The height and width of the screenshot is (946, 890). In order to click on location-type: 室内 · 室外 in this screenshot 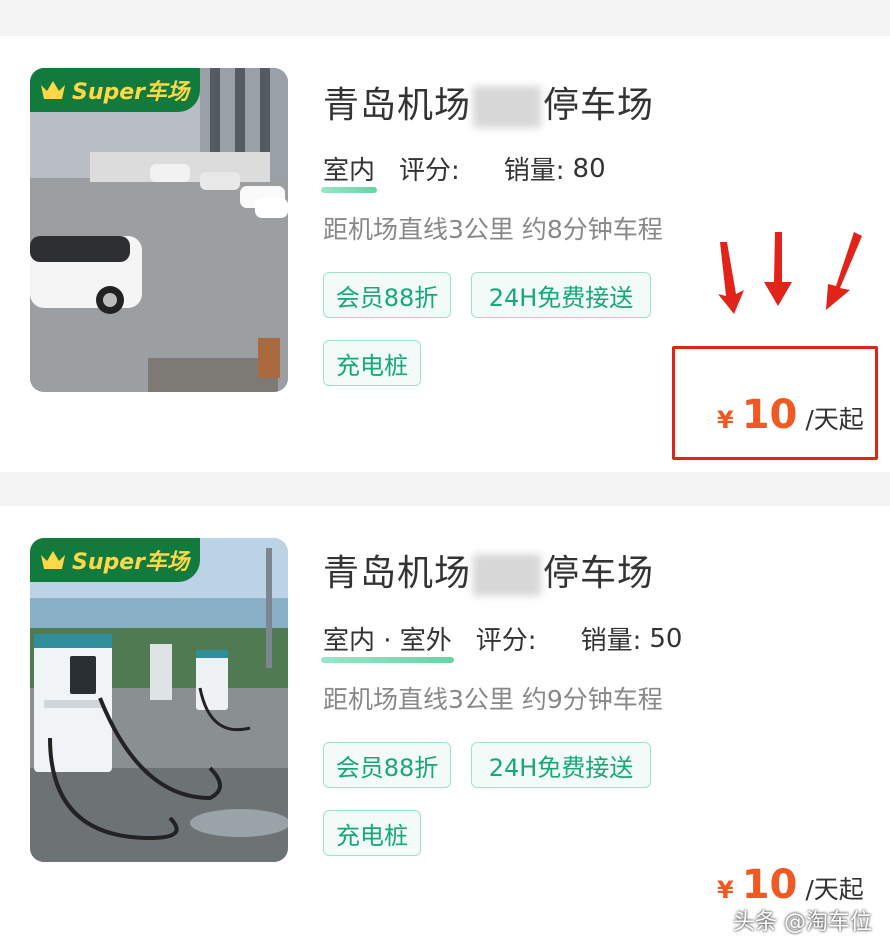, I will do `click(387, 641)`.